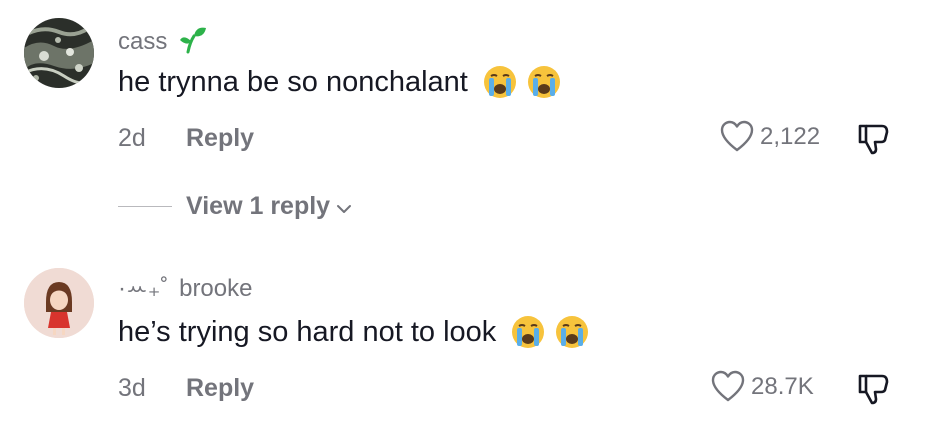  Describe the element at coordinates (132, 388) in the screenshot. I see `comment-age: 3d` at that location.